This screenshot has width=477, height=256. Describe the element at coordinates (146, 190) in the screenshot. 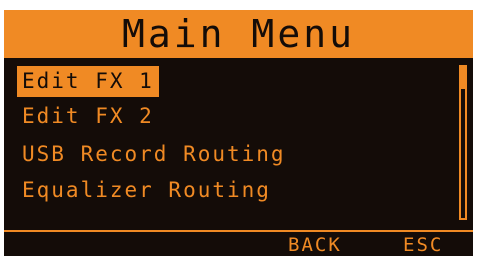

I see `menu-item-equalizer-routing: Equalizer Routing` at that location.